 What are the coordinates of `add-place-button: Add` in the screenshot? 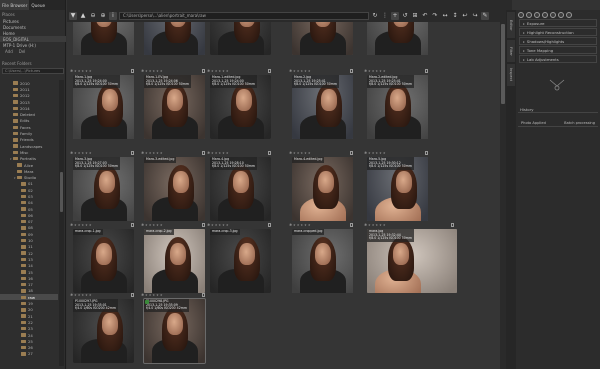 It's located at (9, 51).